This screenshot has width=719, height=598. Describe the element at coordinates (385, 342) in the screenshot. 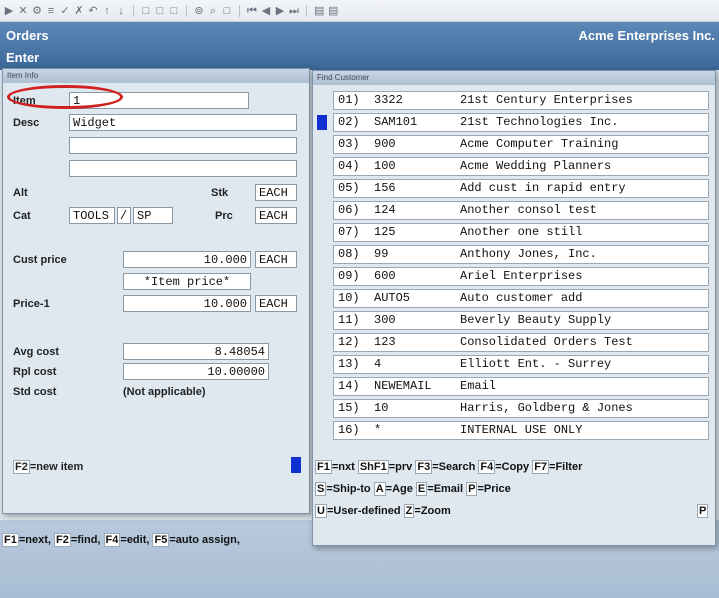

I see `customer-row-code: 123` at that location.